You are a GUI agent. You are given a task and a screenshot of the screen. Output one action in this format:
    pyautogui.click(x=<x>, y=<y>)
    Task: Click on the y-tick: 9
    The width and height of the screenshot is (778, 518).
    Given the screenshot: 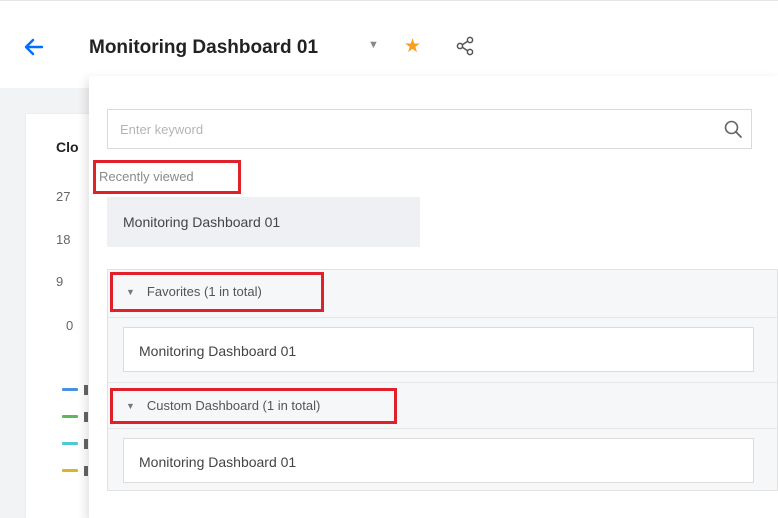 What is the action you would take?
    pyautogui.click(x=60, y=281)
    